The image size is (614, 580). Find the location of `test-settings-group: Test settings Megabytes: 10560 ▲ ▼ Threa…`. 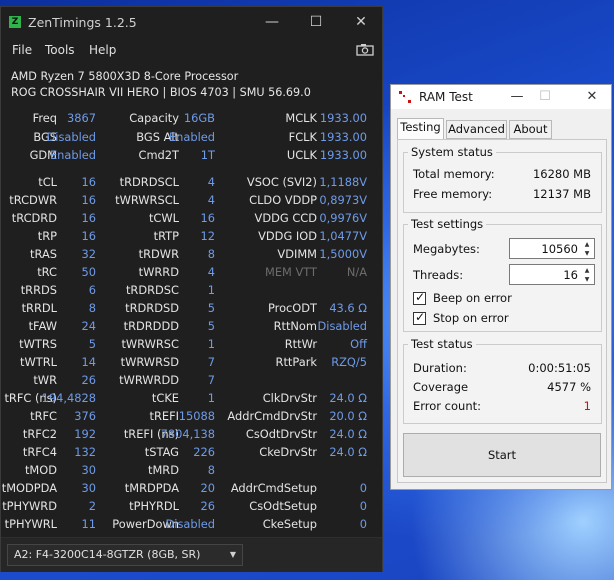

test-settings-group: Test settings Megabytes: 10560 ▲ ▼ Threa… is located at coordinates (502, 274).